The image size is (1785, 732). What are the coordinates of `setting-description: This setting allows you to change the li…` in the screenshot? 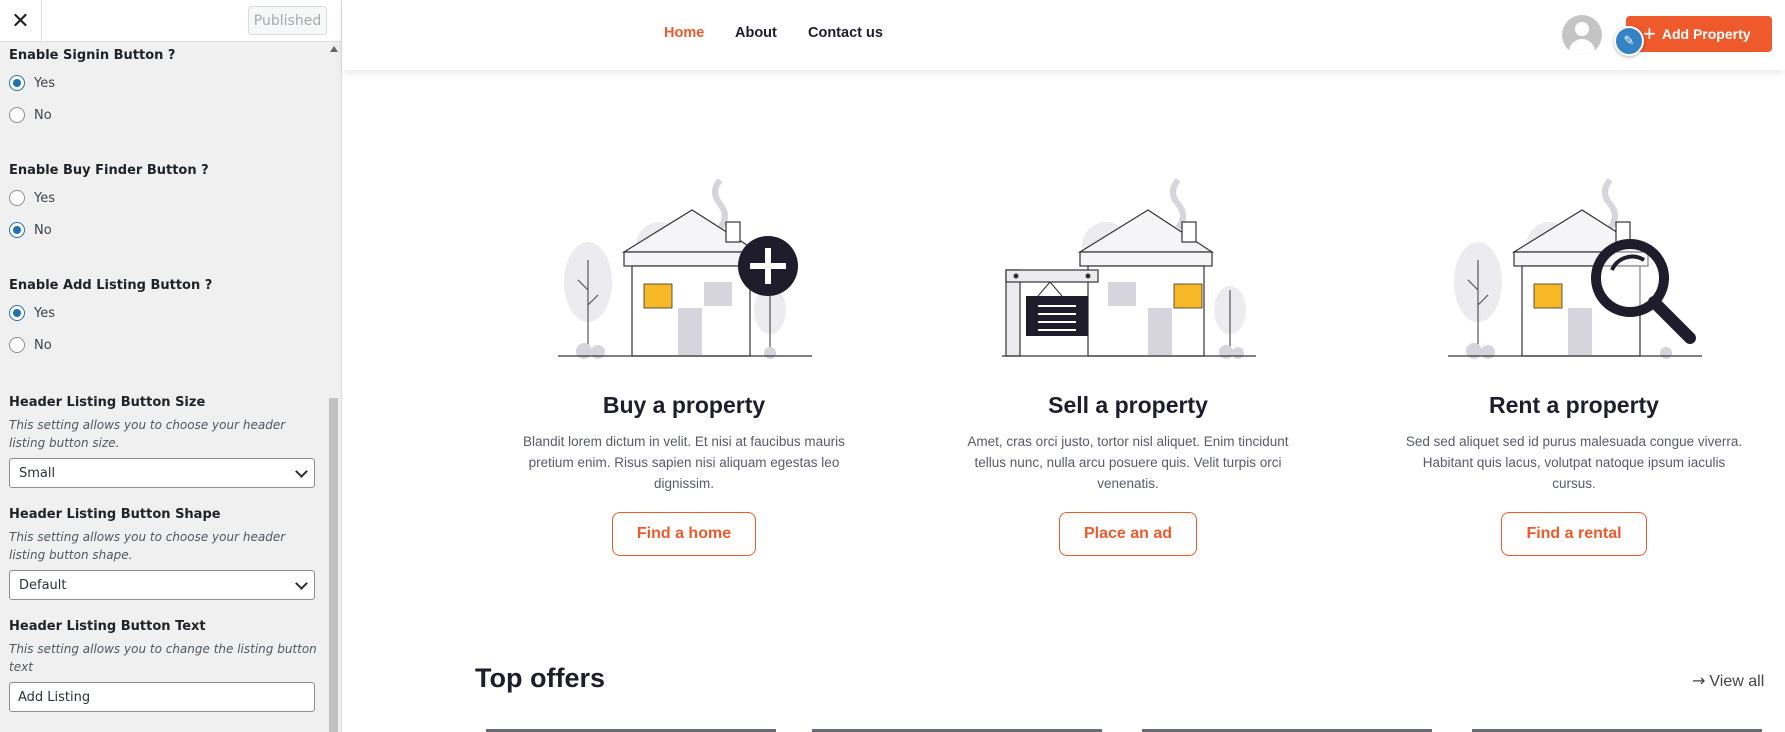 It's located at (163, 658).